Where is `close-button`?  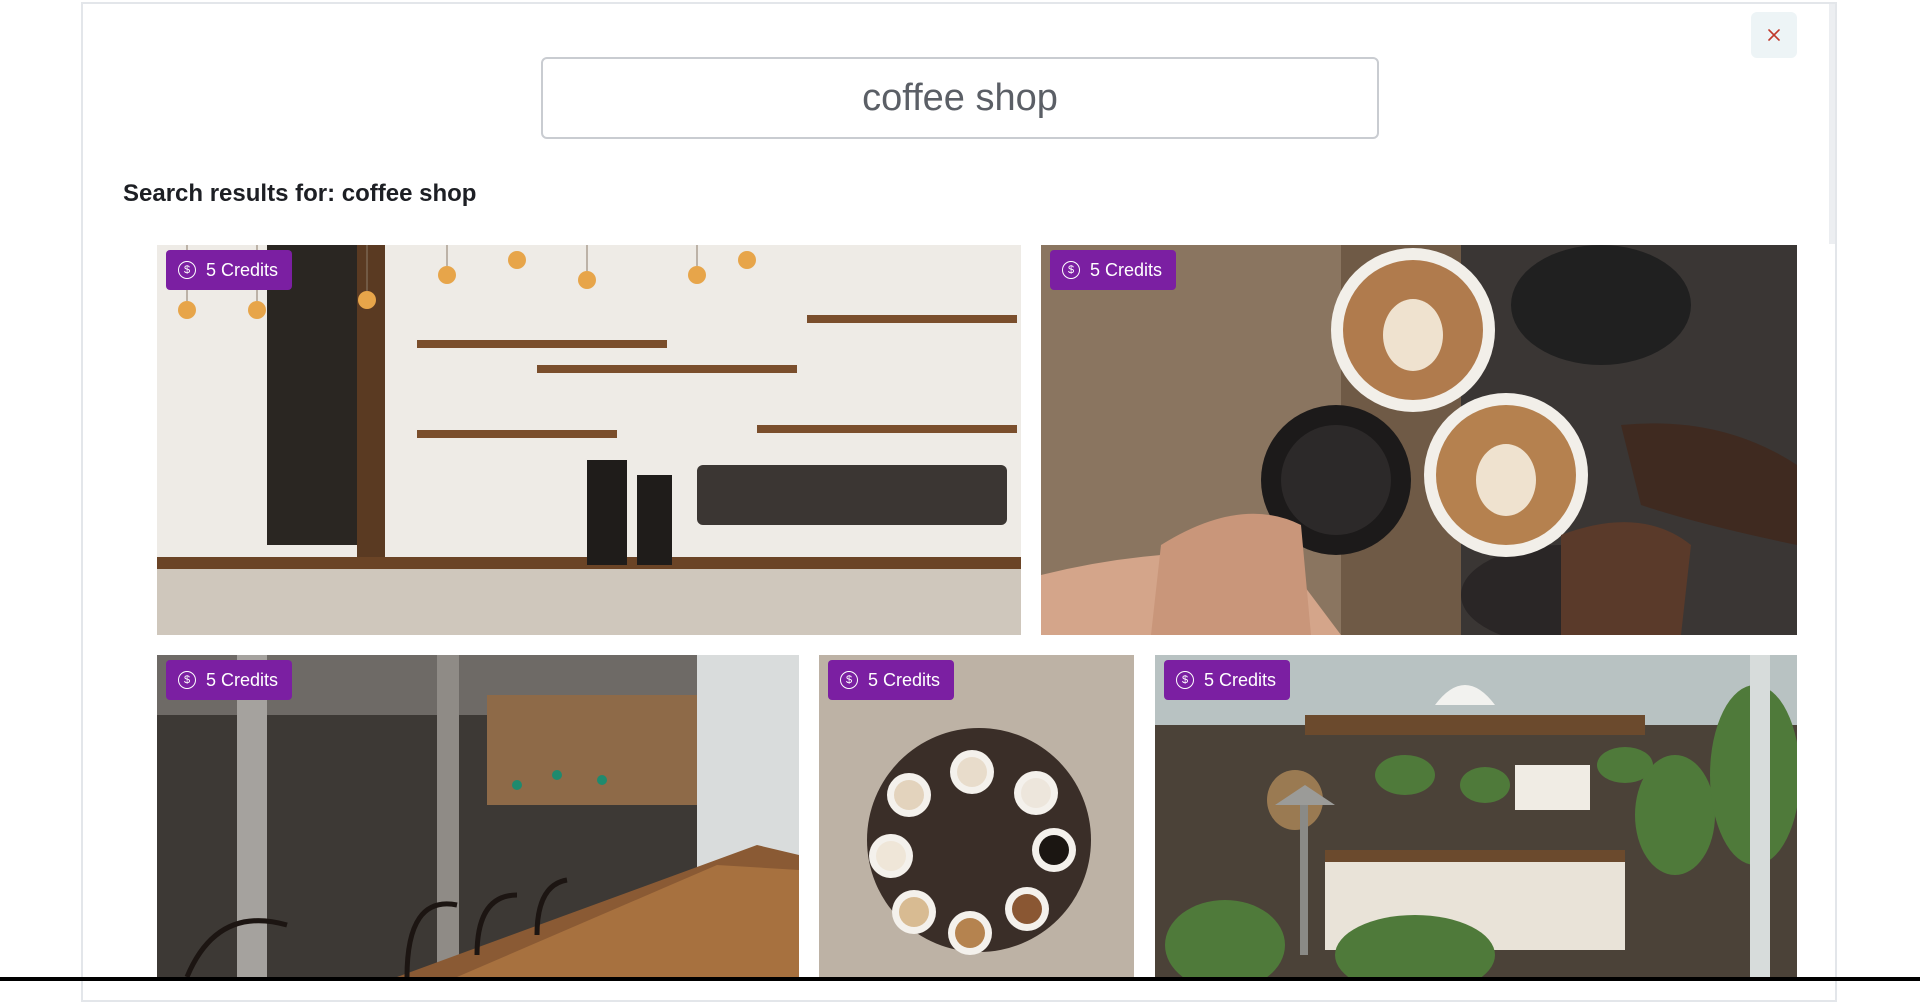 close-button is located at coordinates (1774, 35).